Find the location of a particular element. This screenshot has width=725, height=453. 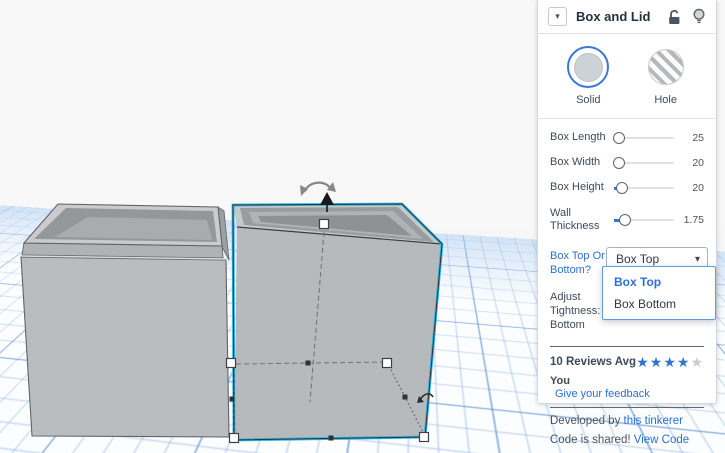

slider-row-box-width: Box Width 20 is located at coordinates (627, 162).